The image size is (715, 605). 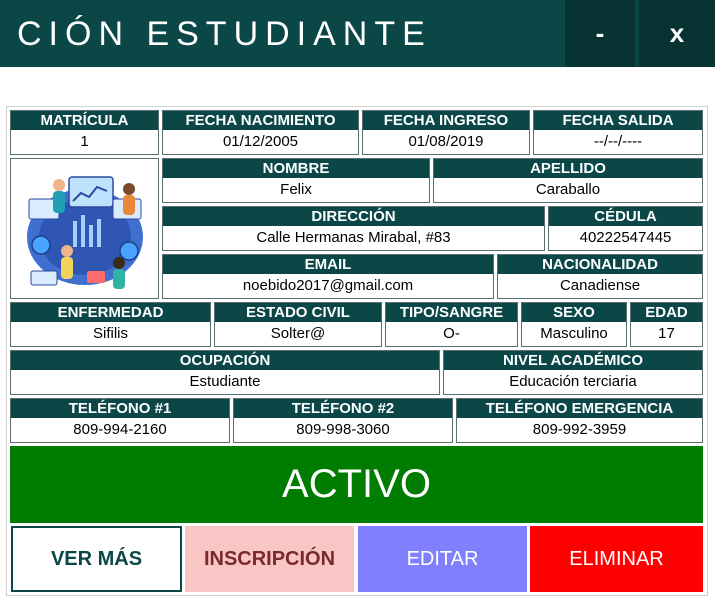 I want to click on apellido-label: APELLIDO, so click(x=568, y=168).